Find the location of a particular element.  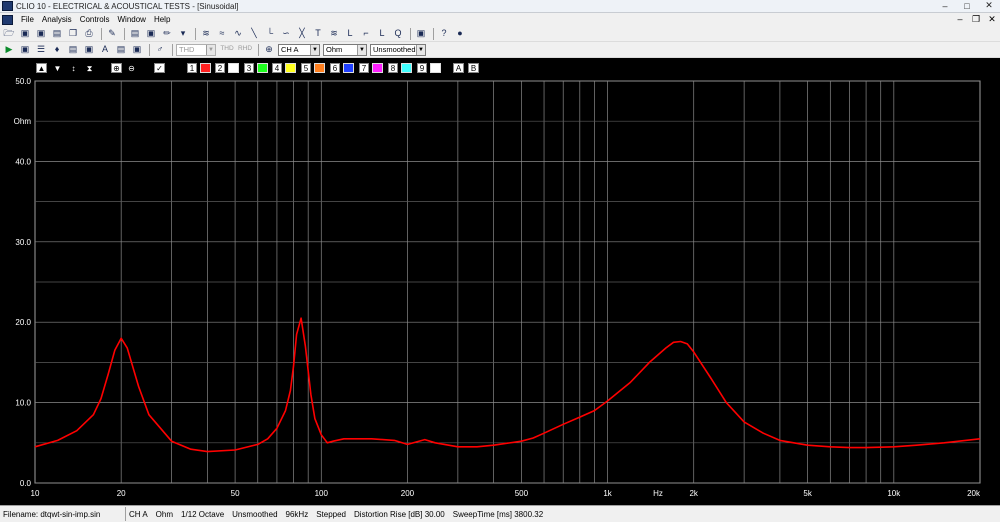

channel-dropdown: CH A ▼ is located at coordinates (299, 49).